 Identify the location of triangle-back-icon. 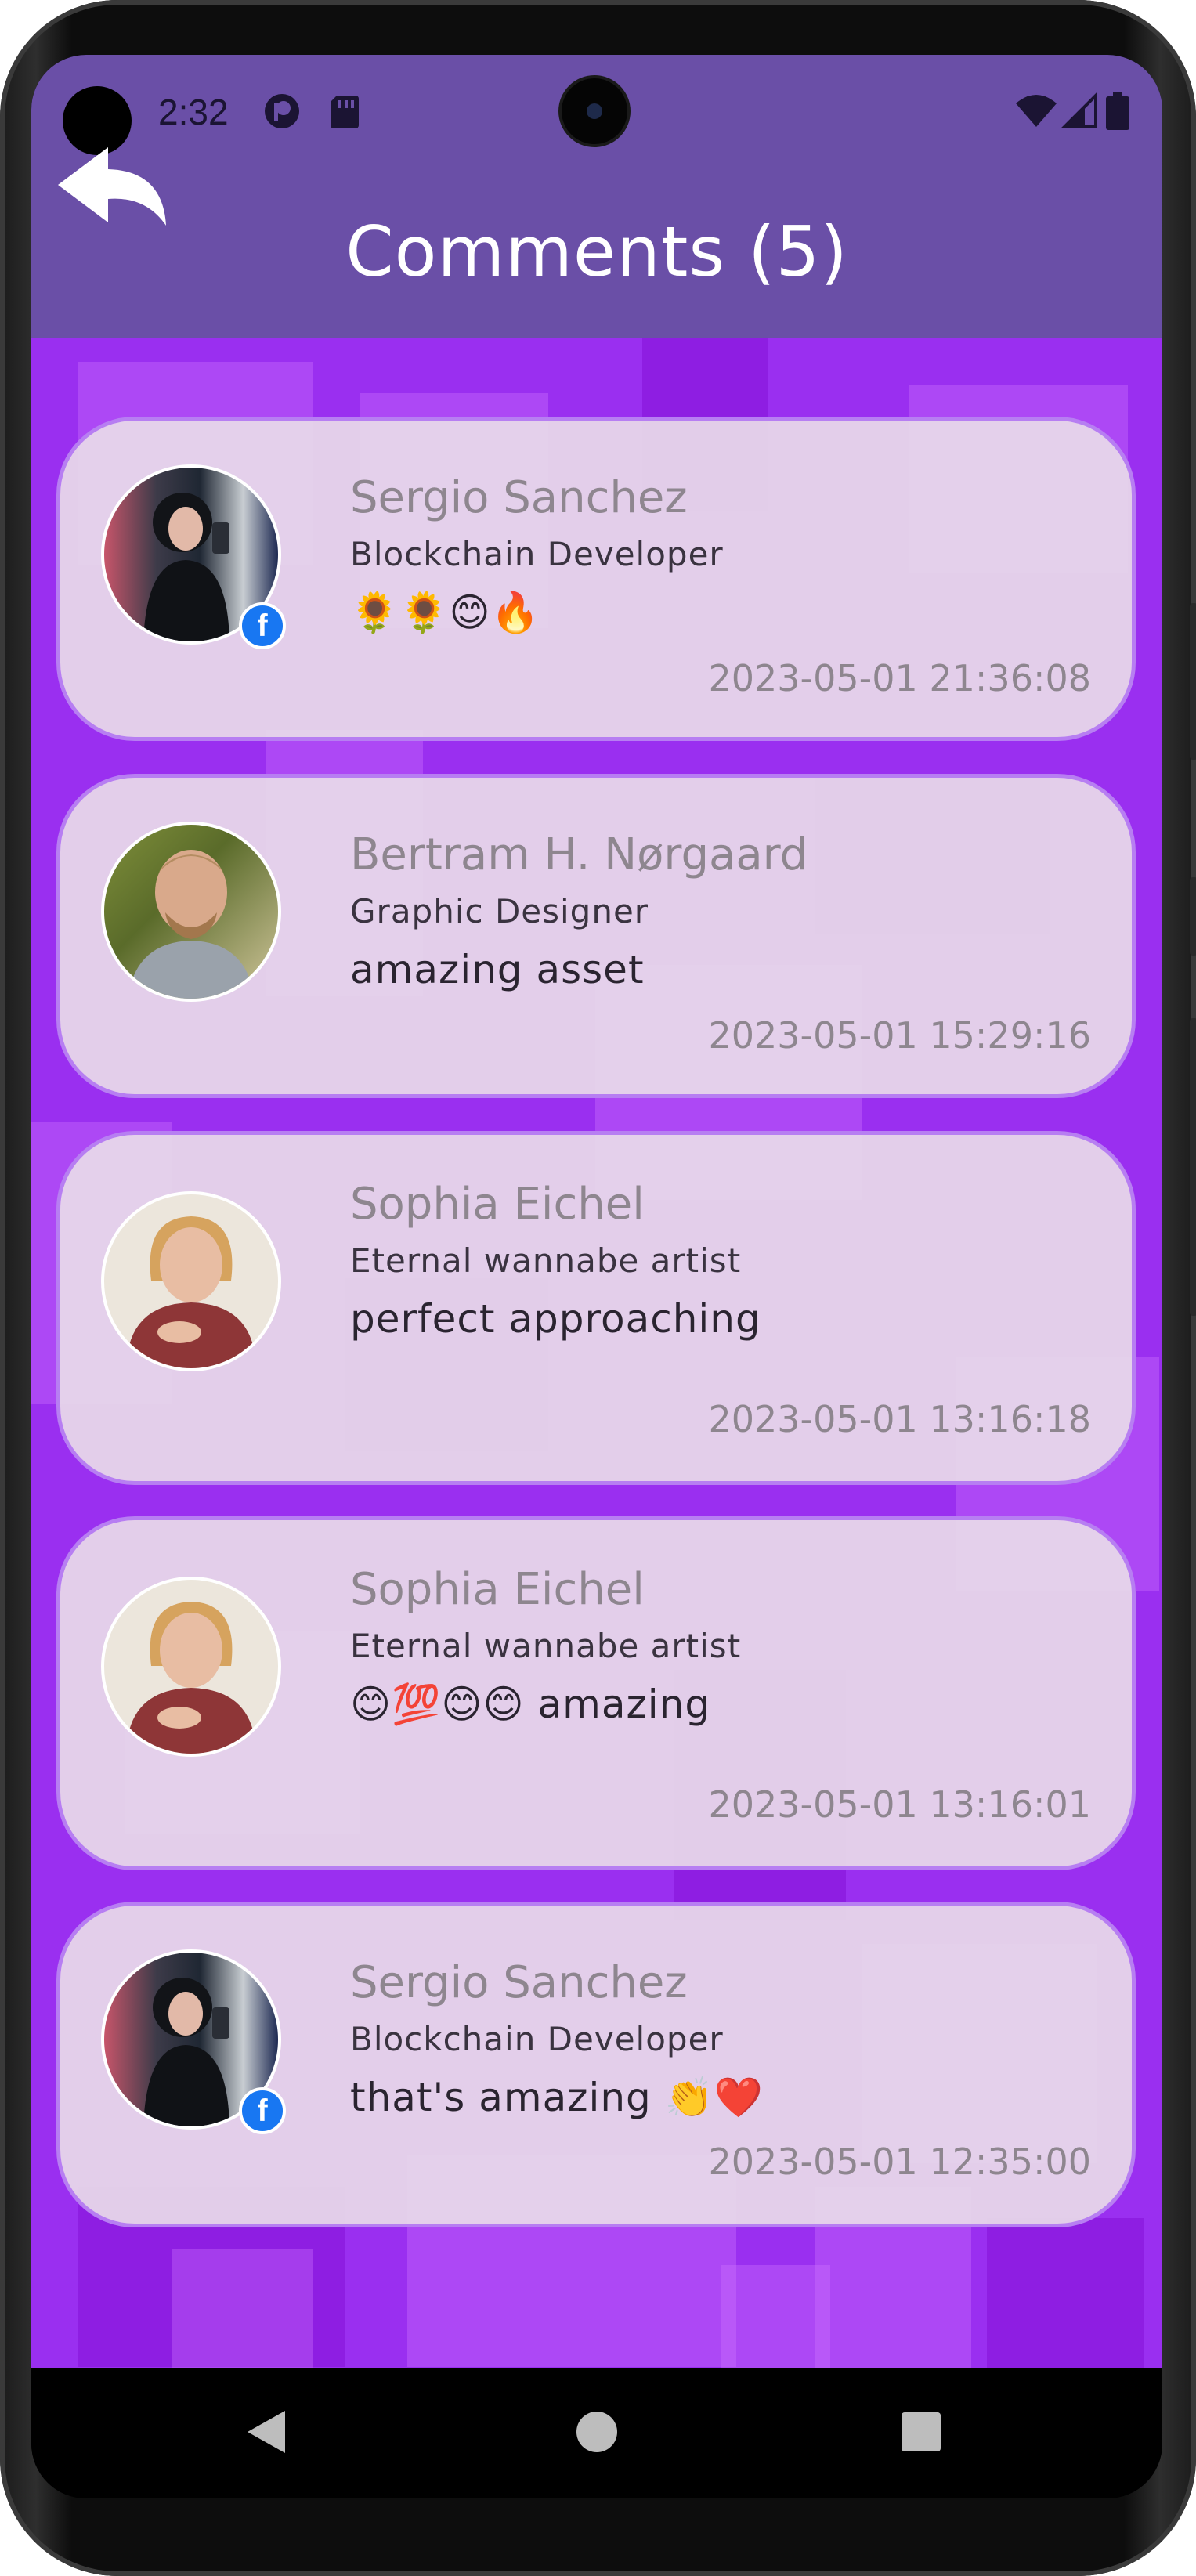
(266, 2432).